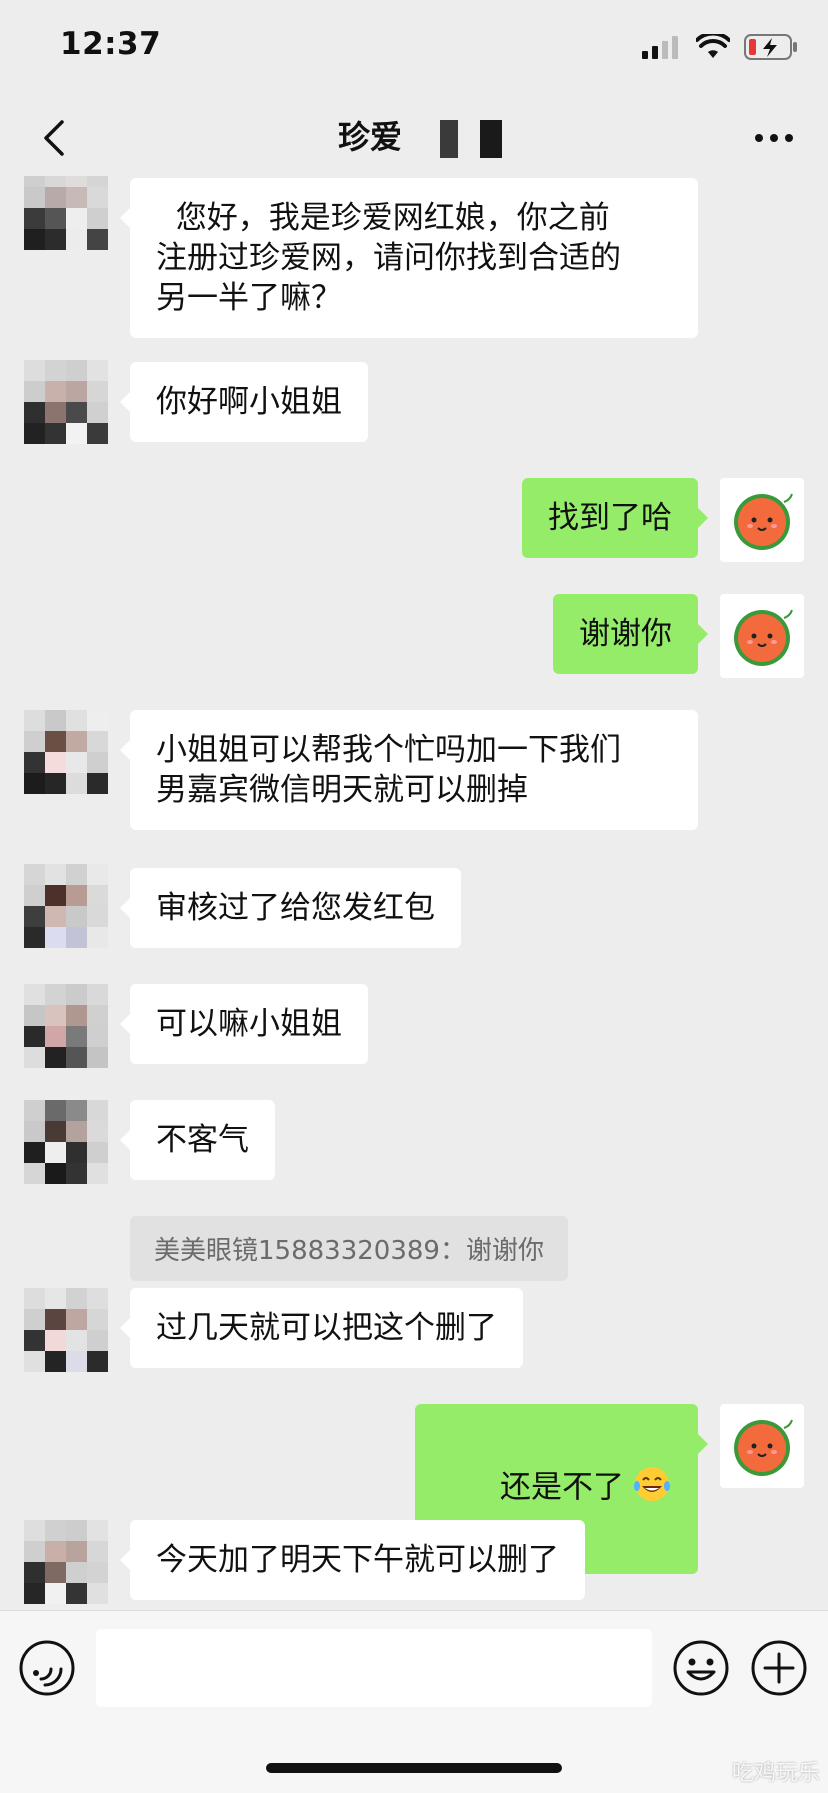 The image size is (828, 1793). I want to click on message-bubble-outgoing: 找到了哈, so click(615, 518).